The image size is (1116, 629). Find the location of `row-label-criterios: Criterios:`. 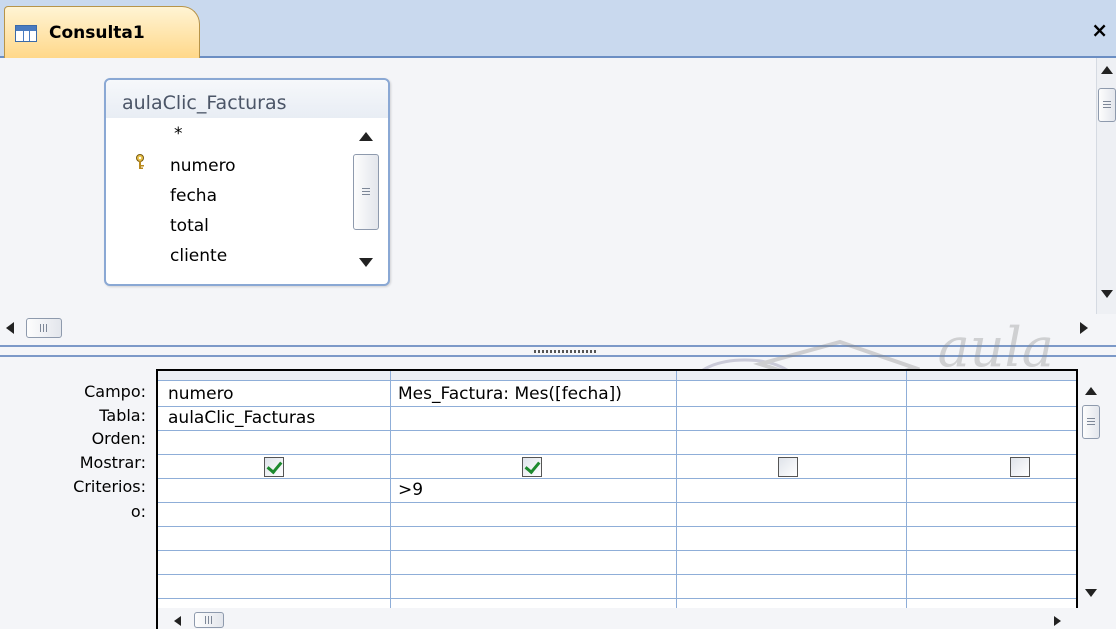

row-label-criterios: Criterios: is located at coordinates (109, 486).